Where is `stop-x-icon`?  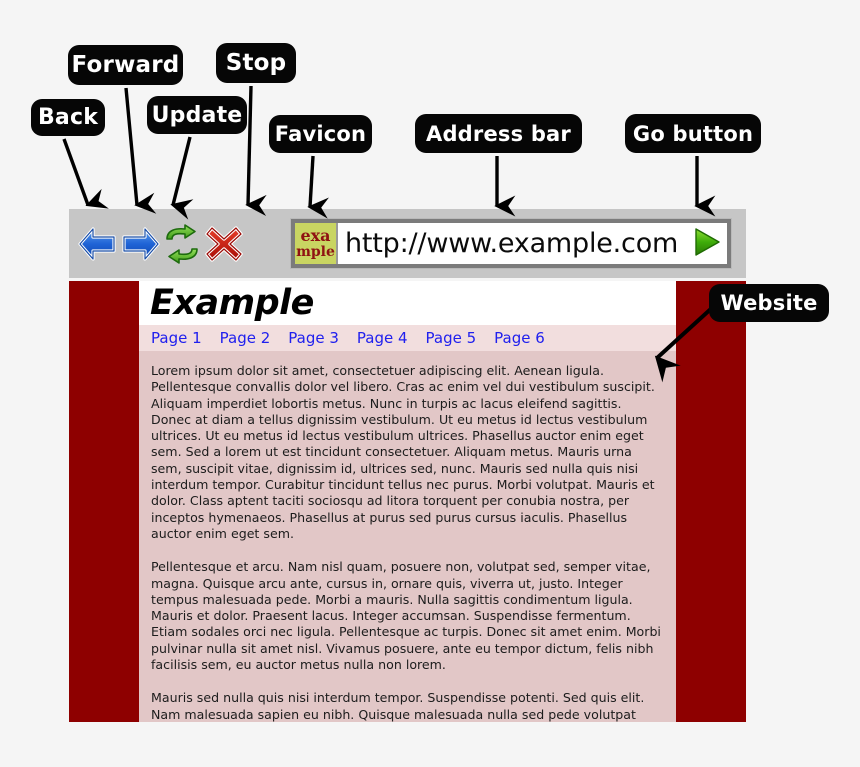
stop-x-icon is located at coordinates (224, 244).